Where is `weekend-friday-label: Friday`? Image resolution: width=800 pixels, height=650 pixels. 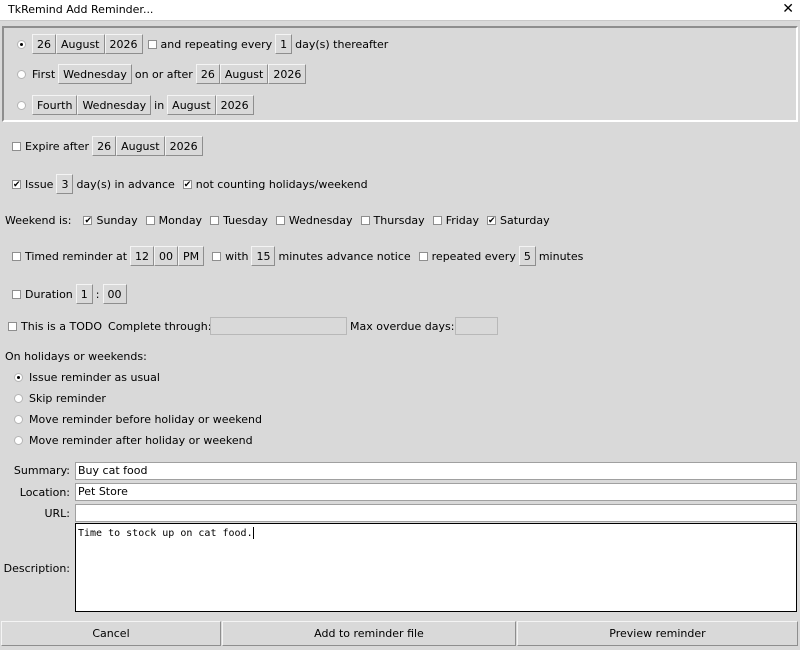
weekend-friday-label: Friday is located at coordinates (462, 220).